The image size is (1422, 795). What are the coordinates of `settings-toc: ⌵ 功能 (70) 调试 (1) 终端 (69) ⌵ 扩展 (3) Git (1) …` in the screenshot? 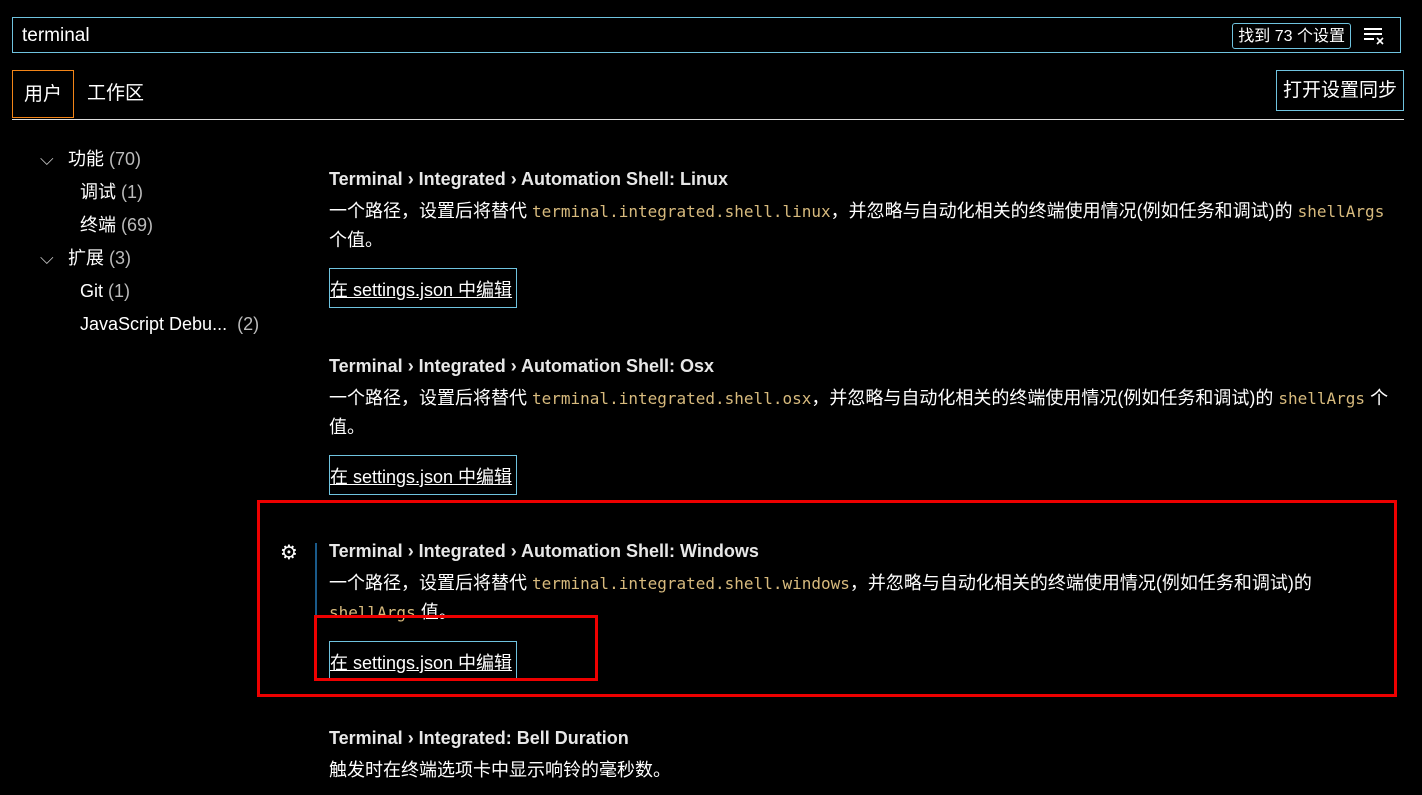 It's located at (149, 244).